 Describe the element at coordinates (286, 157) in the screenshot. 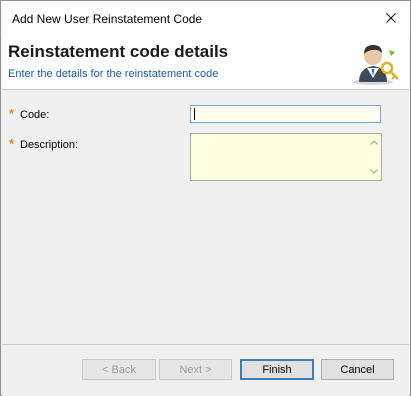

I see `description-field` at that location.